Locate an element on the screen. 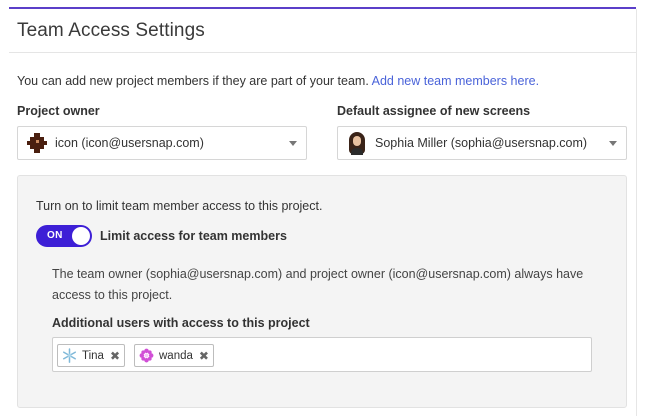 Image resolution: width=645 pixels, height=416 pixels. project-owner-select: icon (icon@usersnap.com) is located at coordinates (162, 143).